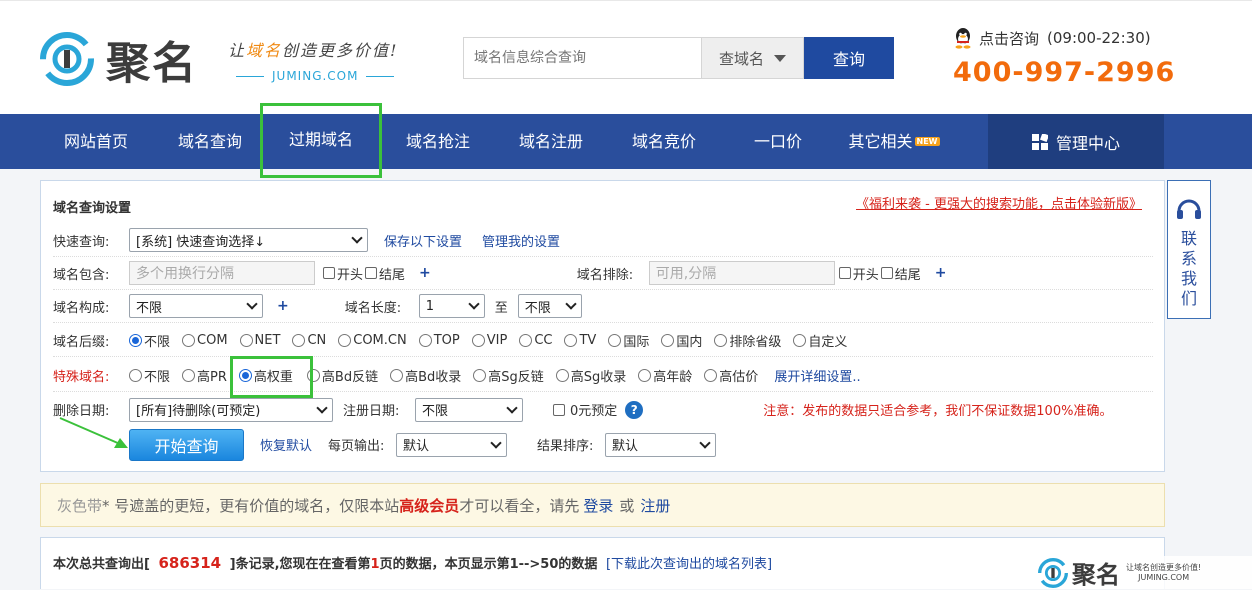 The image size is (1252, 590). I want to click on exclude-end-checkbox: 结尾, so click(900, 273).